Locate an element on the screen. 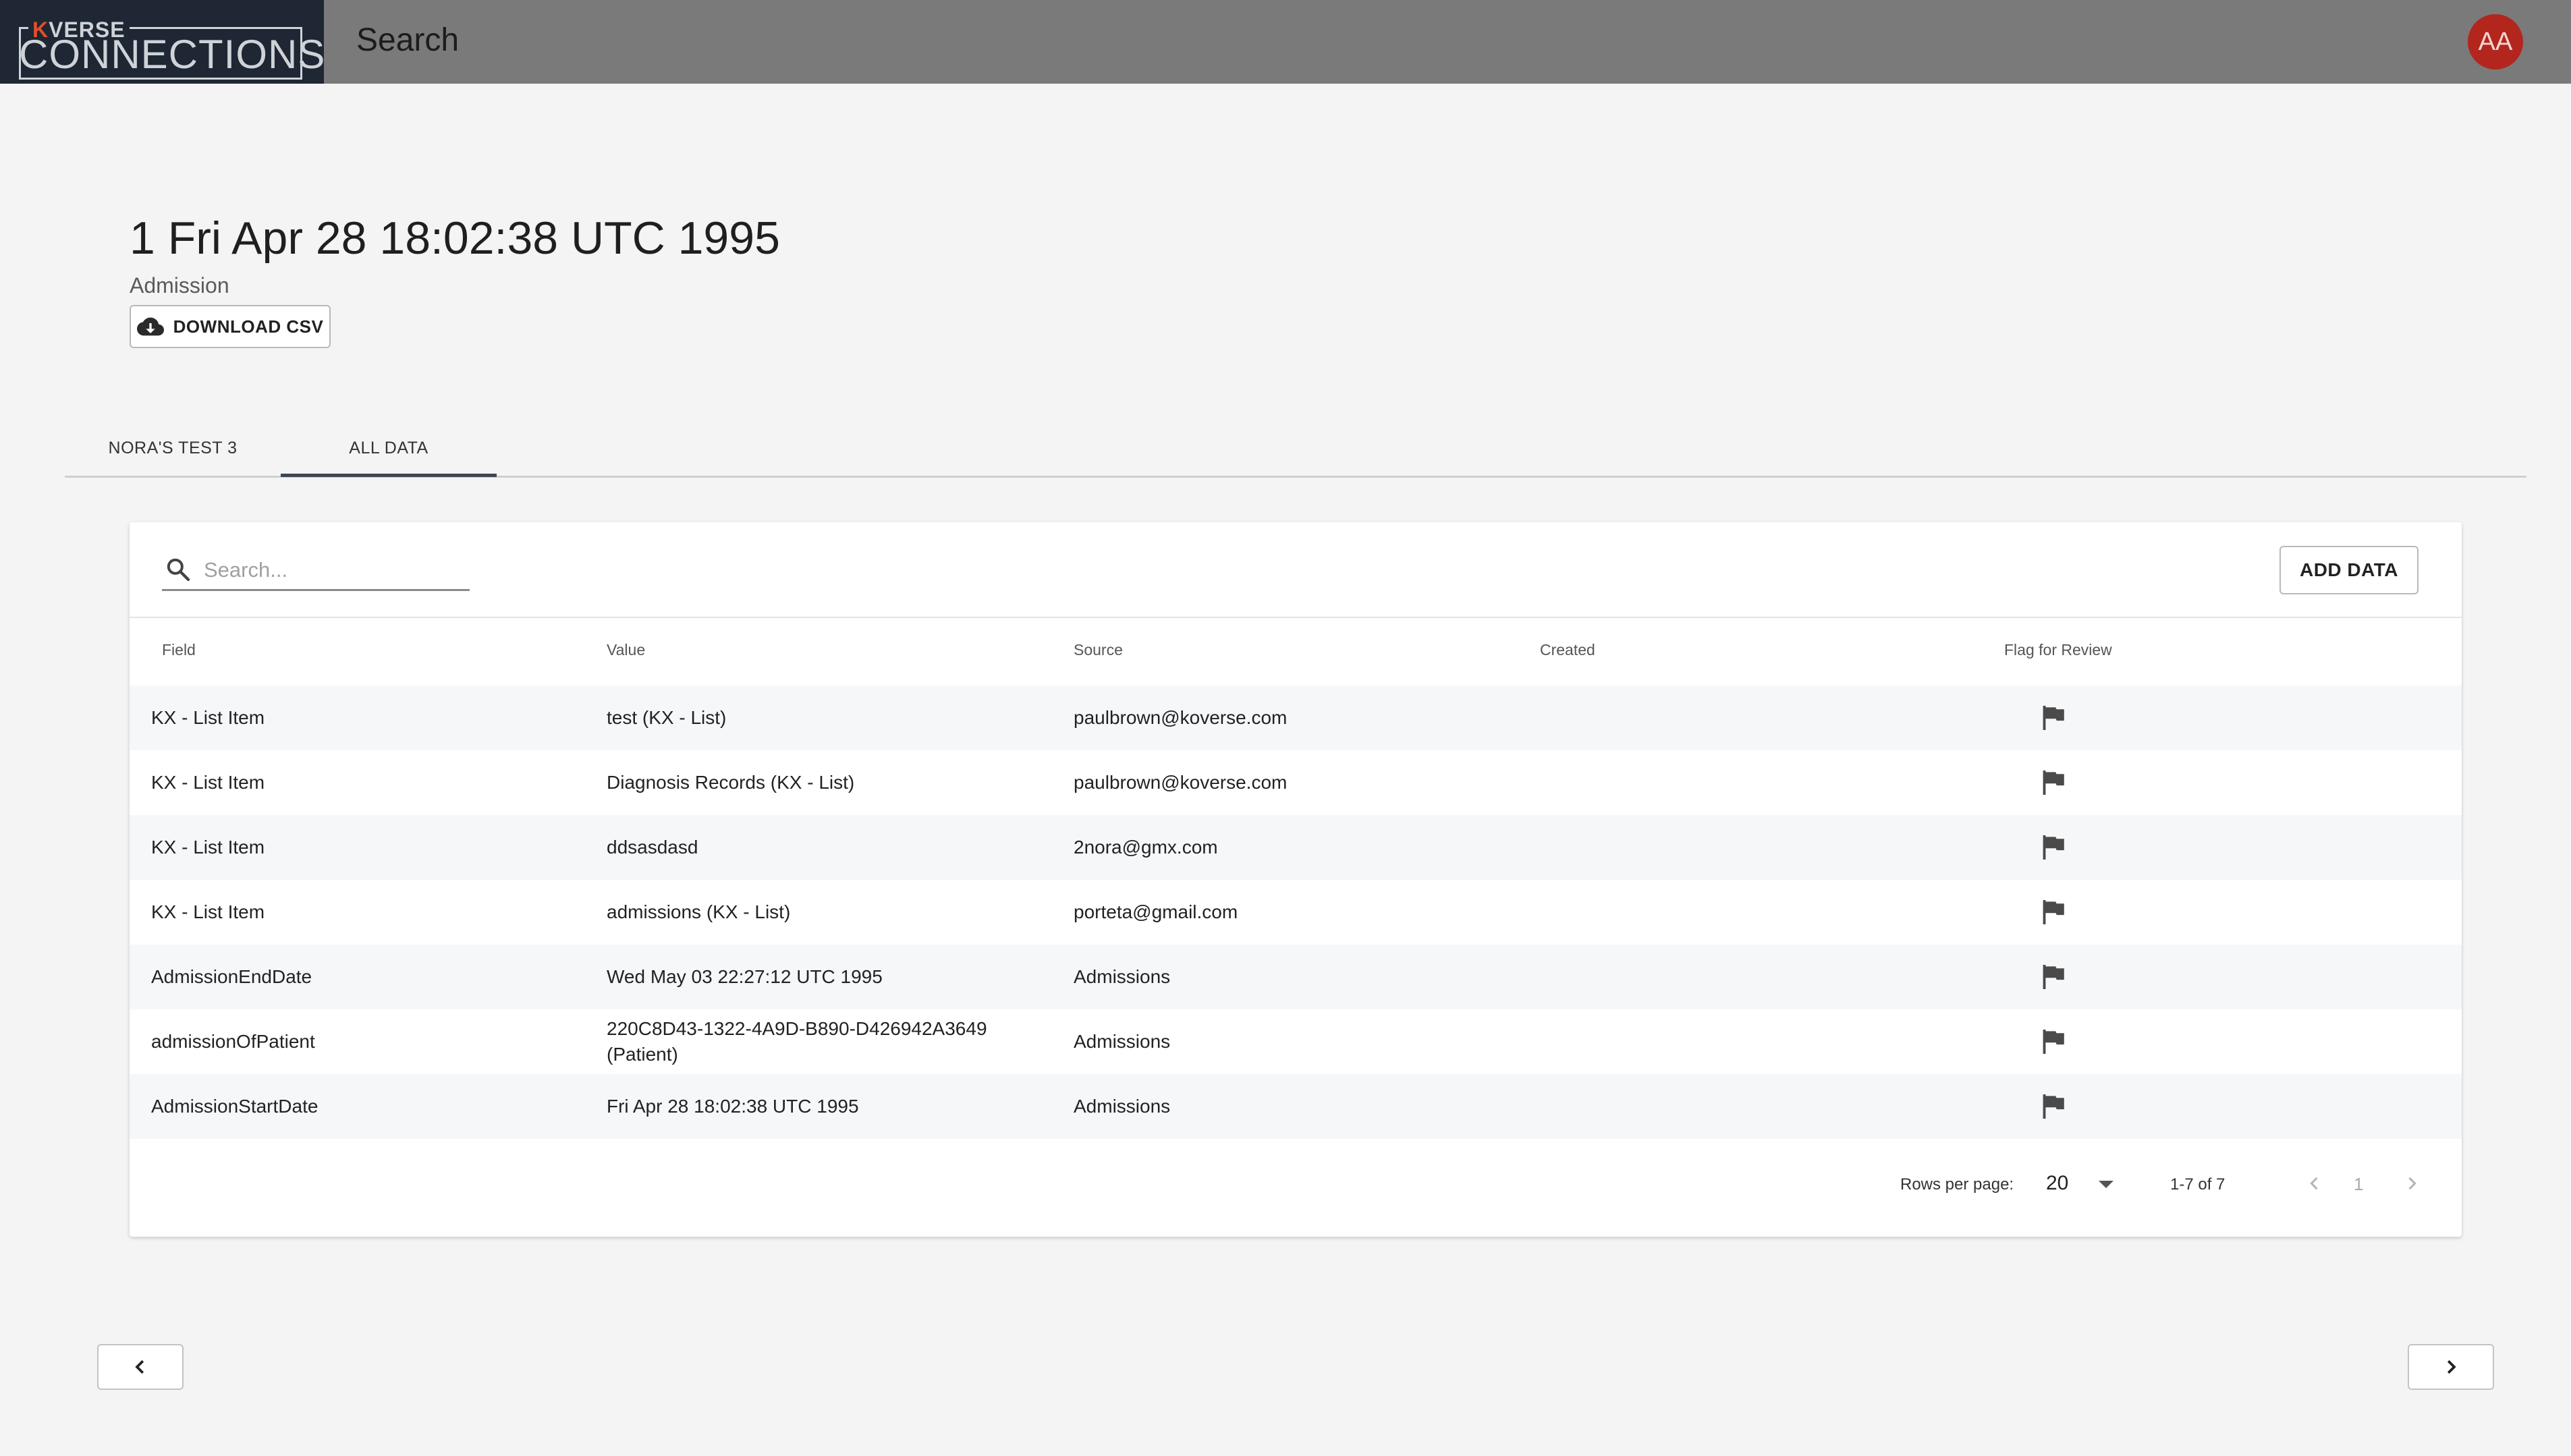  rows-per-page-select: 20 is located at coordinates (2079, 1183).